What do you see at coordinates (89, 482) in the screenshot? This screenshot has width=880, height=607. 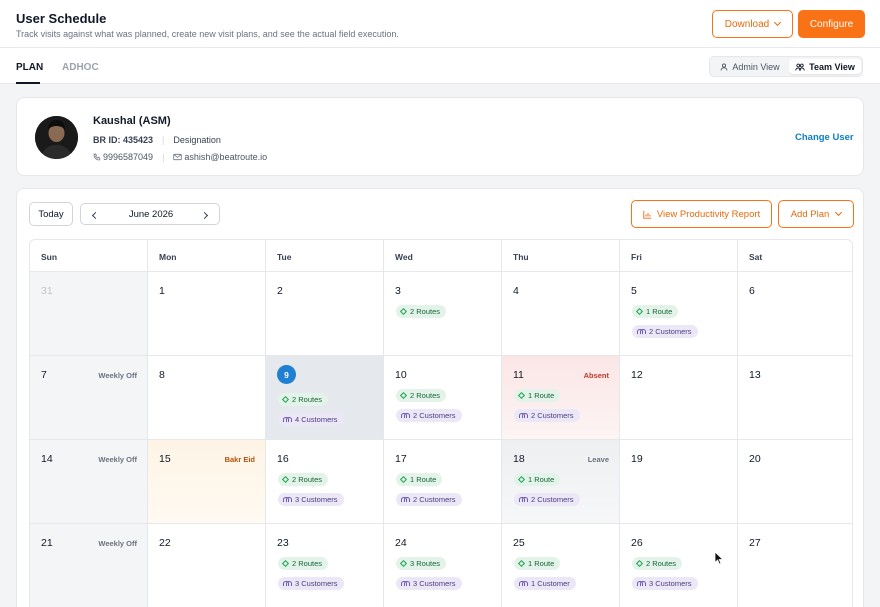 I see `calendar-day-cell: 14 Weekly Off` at bounding box center [89, 482].